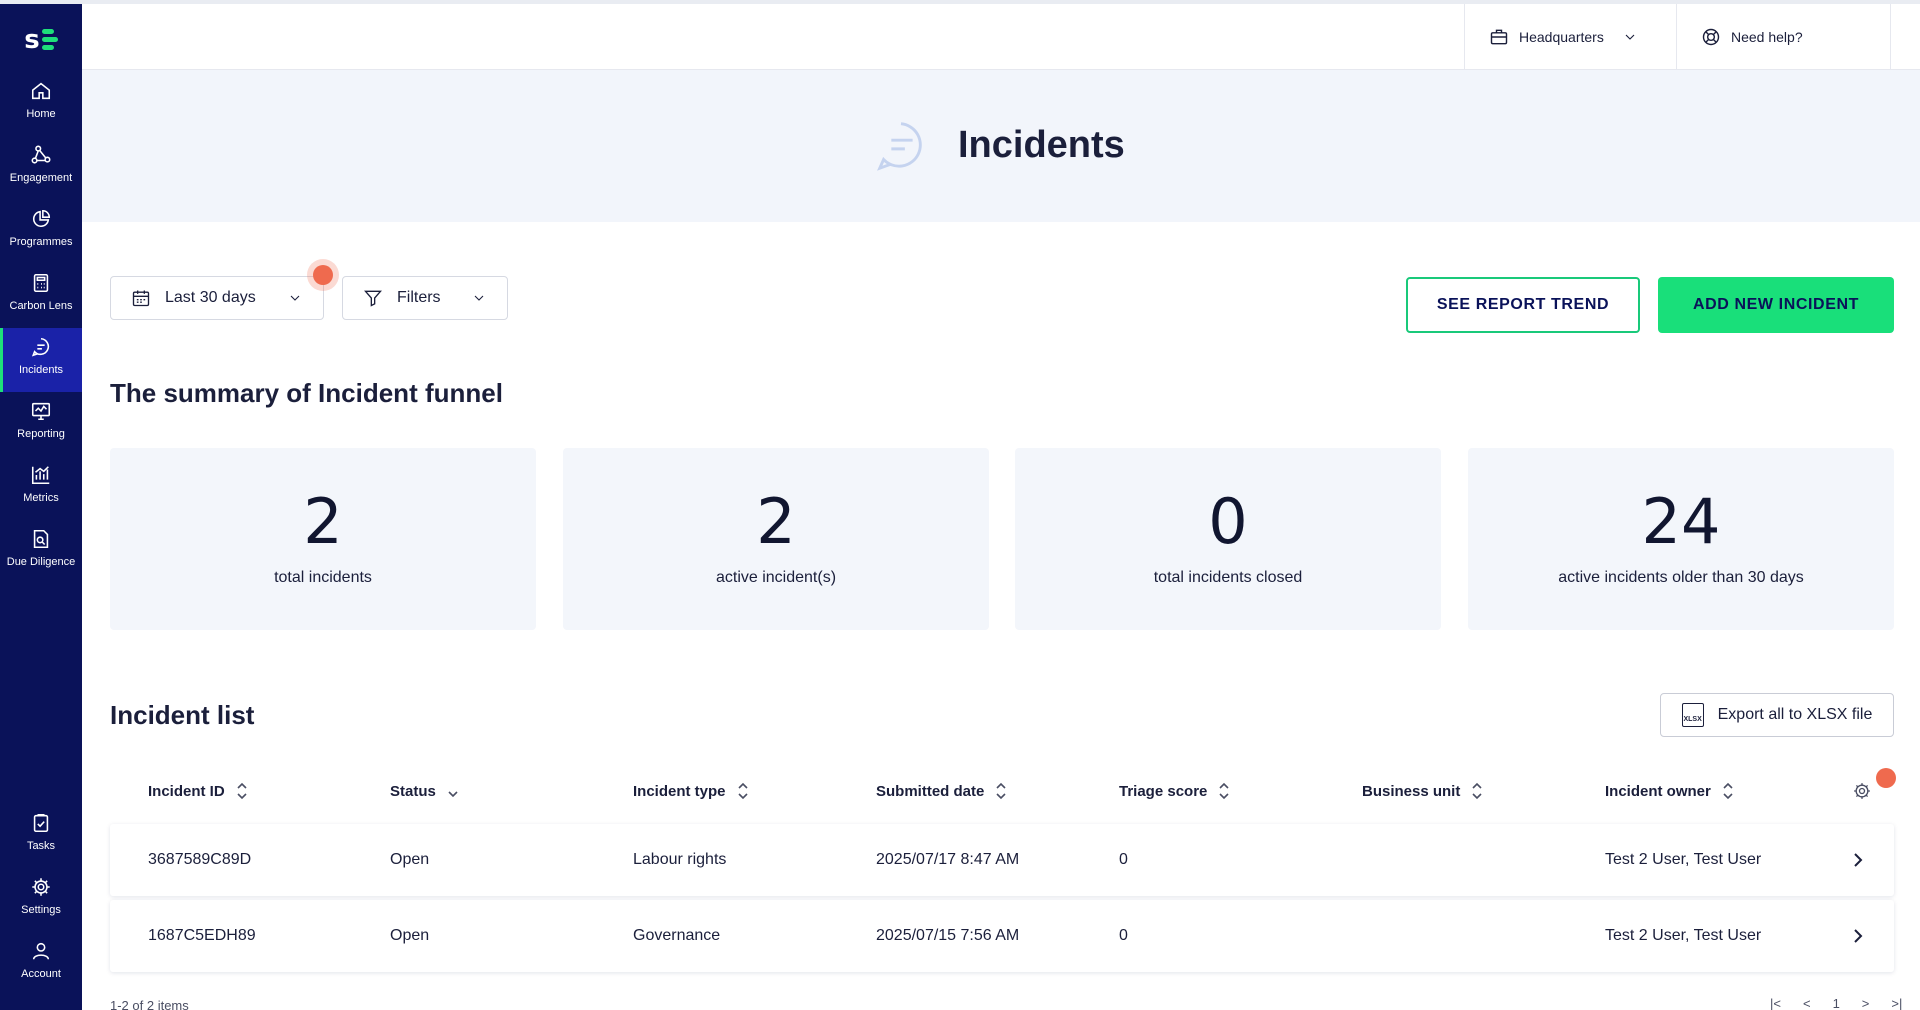  Describe the element at coordinates (41, 846) in the screenshot. I see `sidebar-item-label: Tasks` at that location.